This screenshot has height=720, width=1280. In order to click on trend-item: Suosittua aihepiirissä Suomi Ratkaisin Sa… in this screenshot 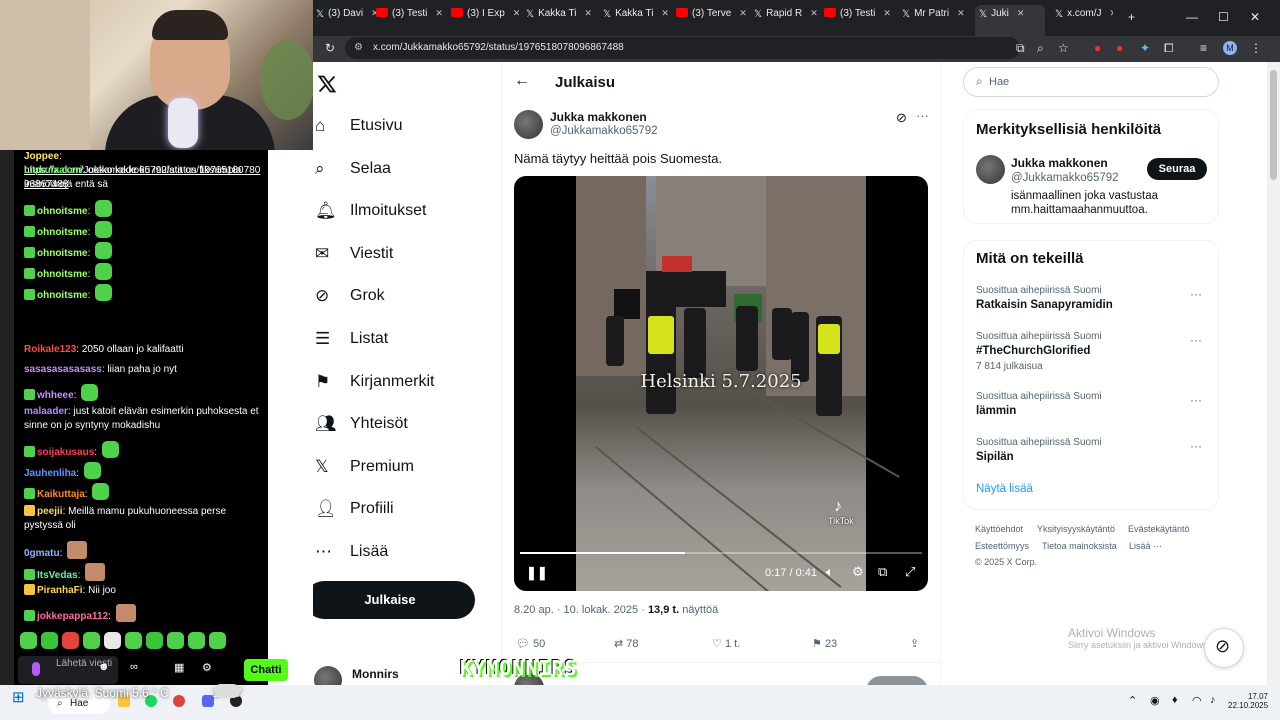, I will do `click(1091, 307)`.